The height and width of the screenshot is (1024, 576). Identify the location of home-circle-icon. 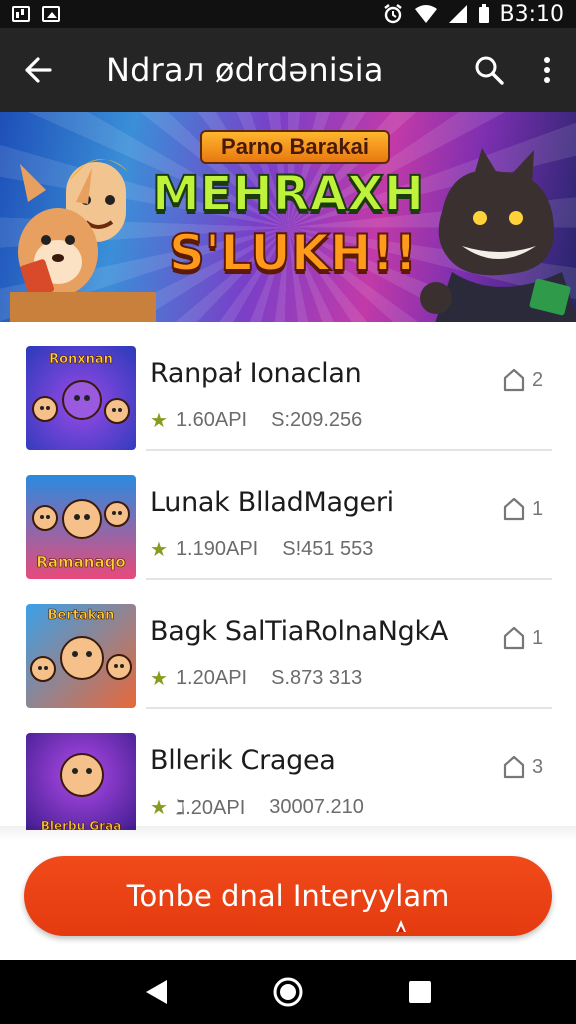
(288, 992).